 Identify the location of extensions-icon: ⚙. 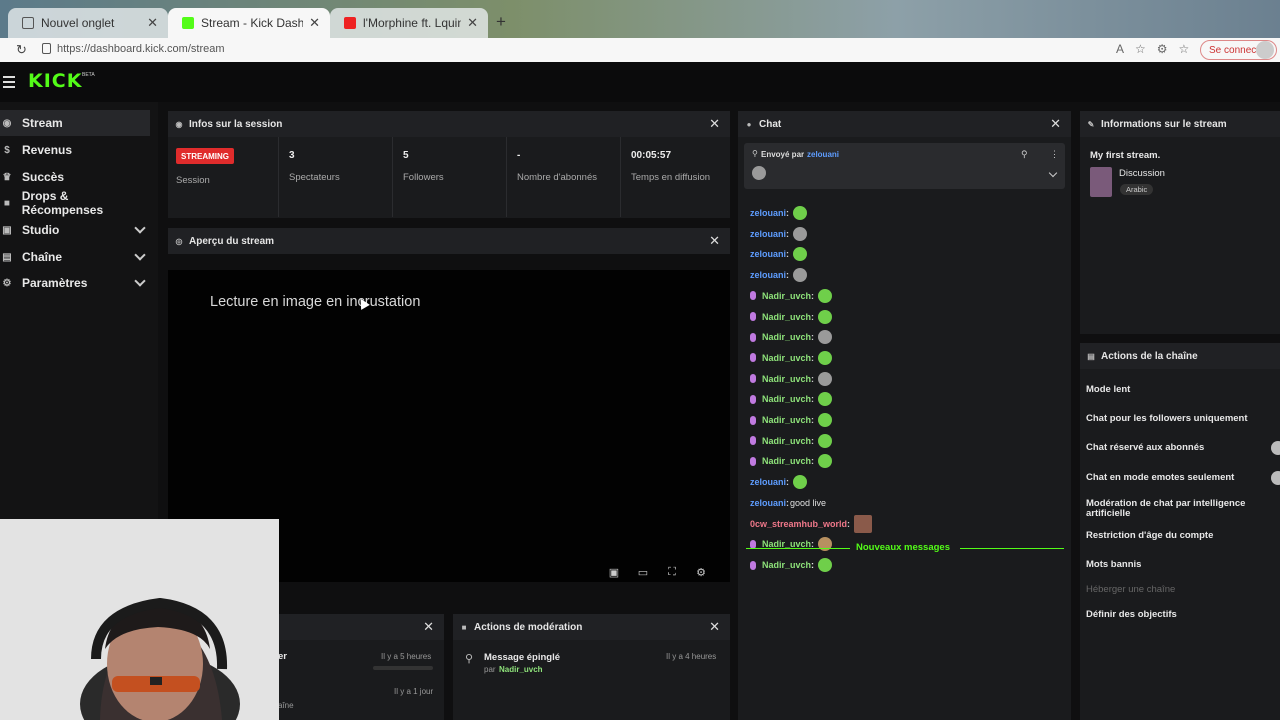
(1162, 49).